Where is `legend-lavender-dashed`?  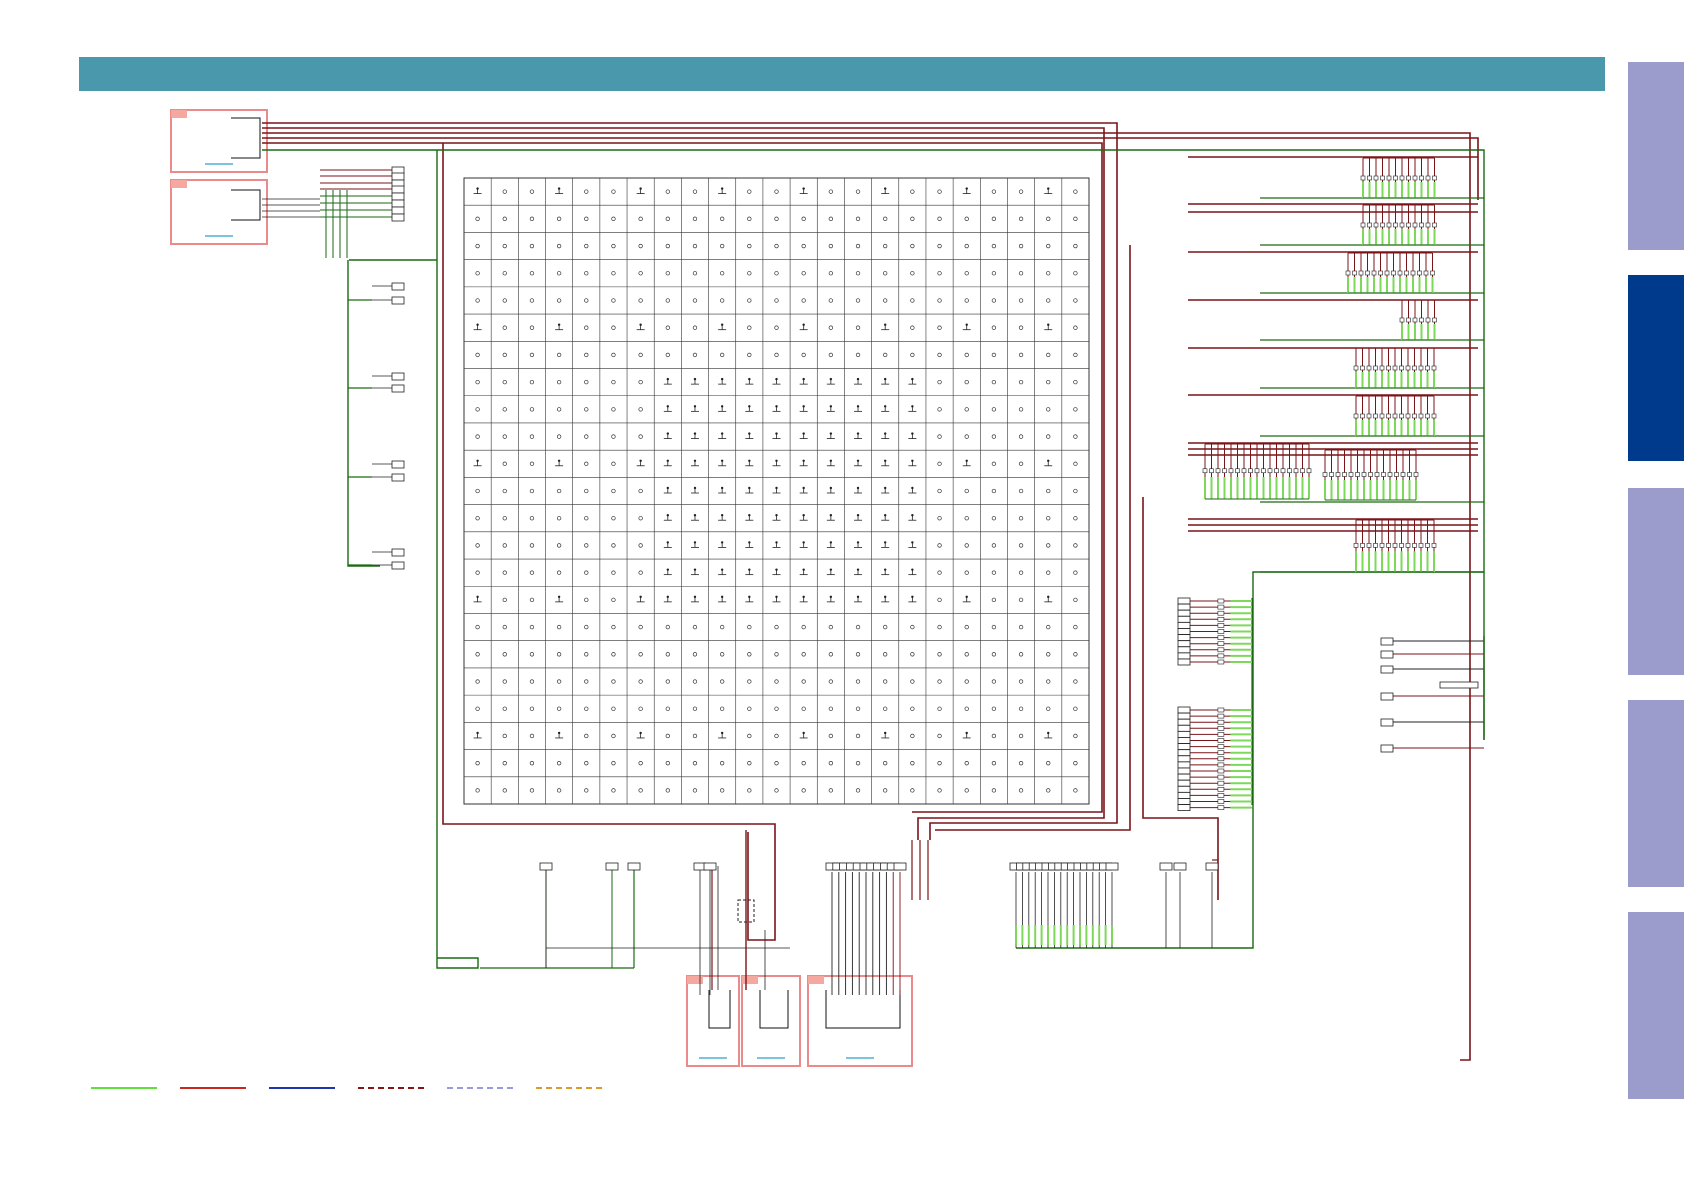
legend-lavender-dashed is located at coordinates (480, 1088).